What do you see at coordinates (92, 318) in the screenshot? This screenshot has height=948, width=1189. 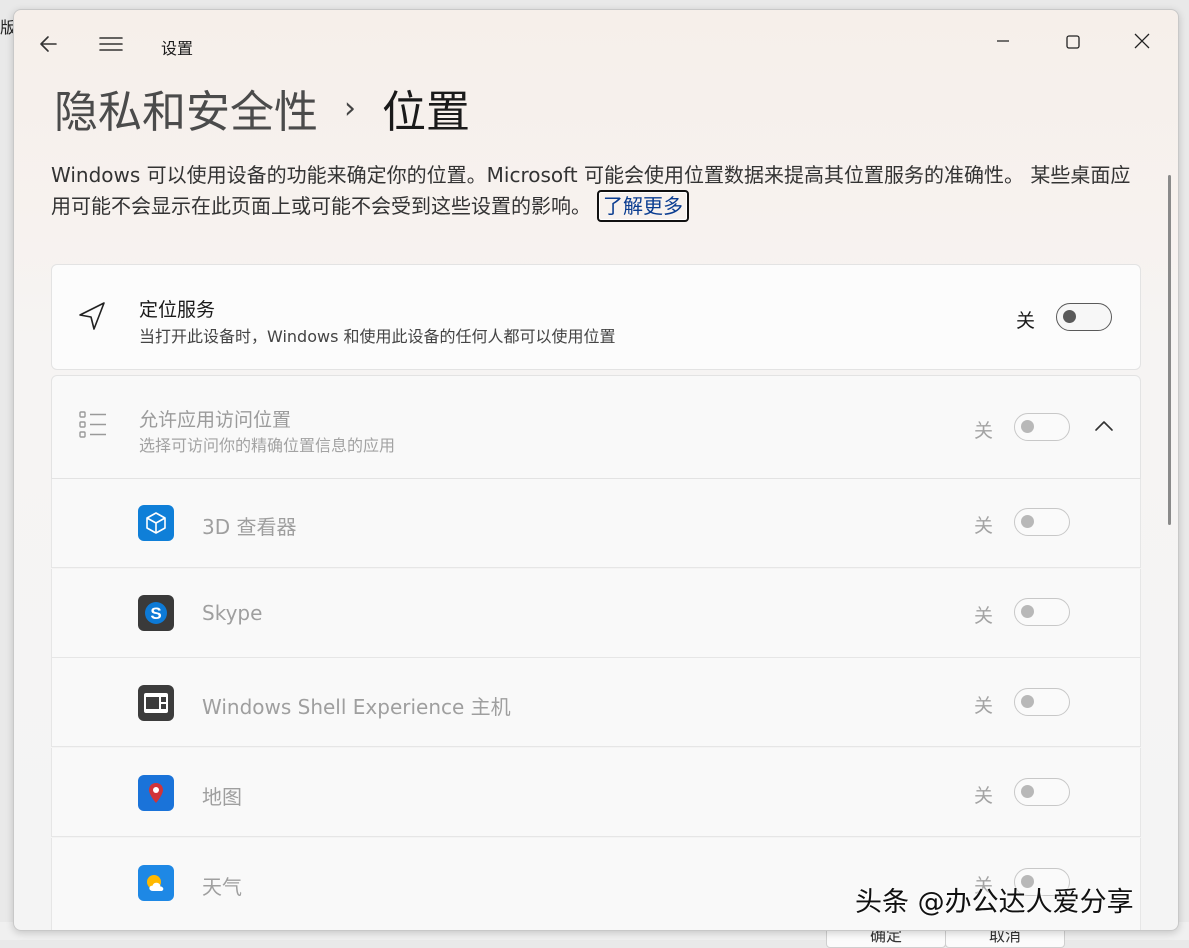 I see `location-arrow-icon` at bounding box center [92, 318].